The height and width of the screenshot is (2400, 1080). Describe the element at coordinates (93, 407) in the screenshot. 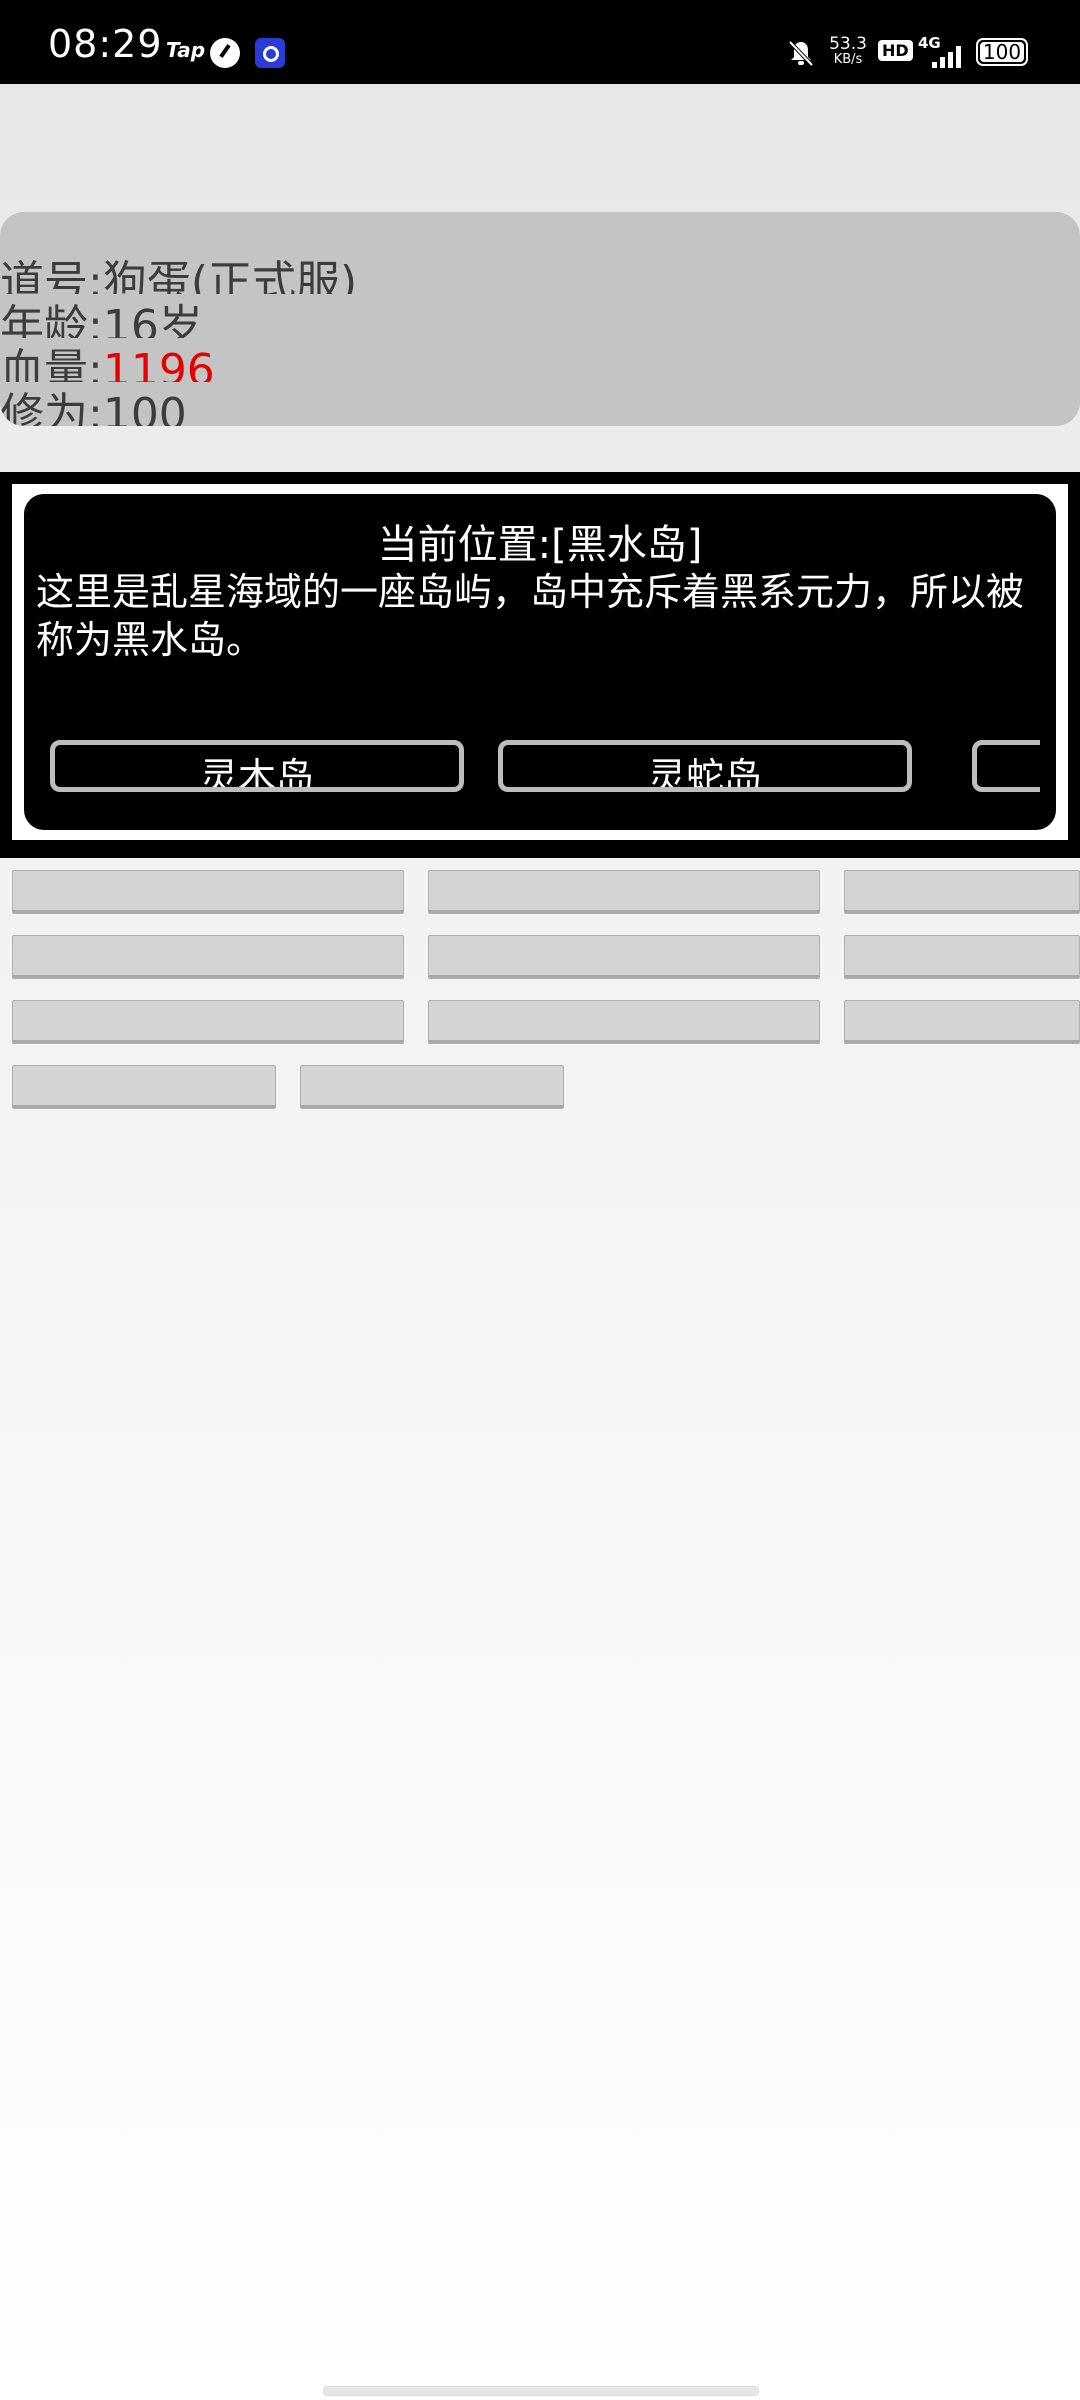

I see `player-cultivation: 修为:100` at that location.